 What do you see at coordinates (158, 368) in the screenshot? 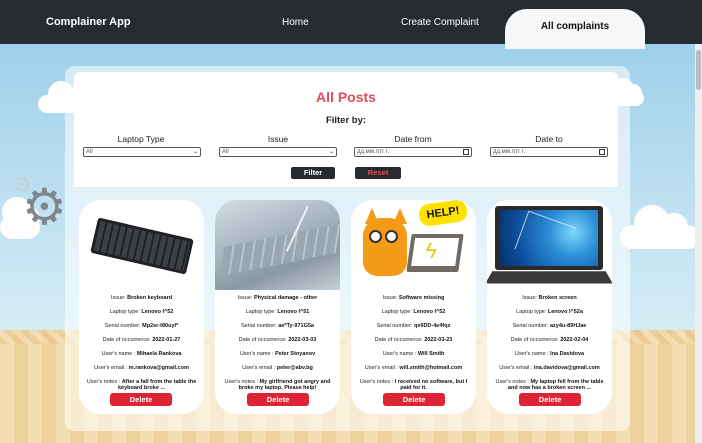
I see `user-email-value: m.rankova@gmail.com` at bounding box center [158, 368].